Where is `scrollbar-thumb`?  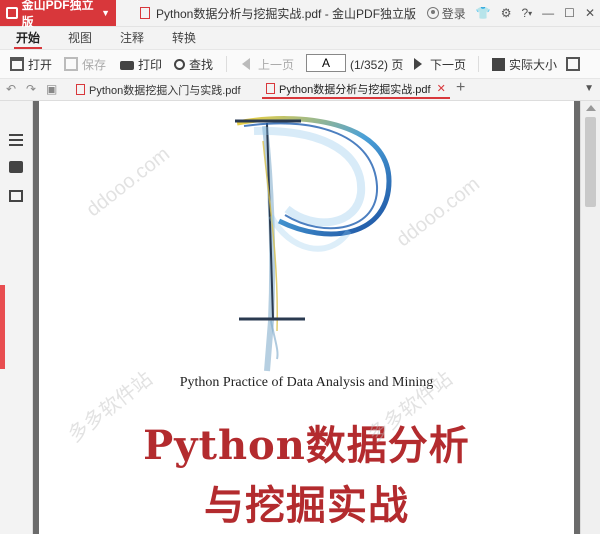
scrollbar-thumb is located at coordinates (590, 162).